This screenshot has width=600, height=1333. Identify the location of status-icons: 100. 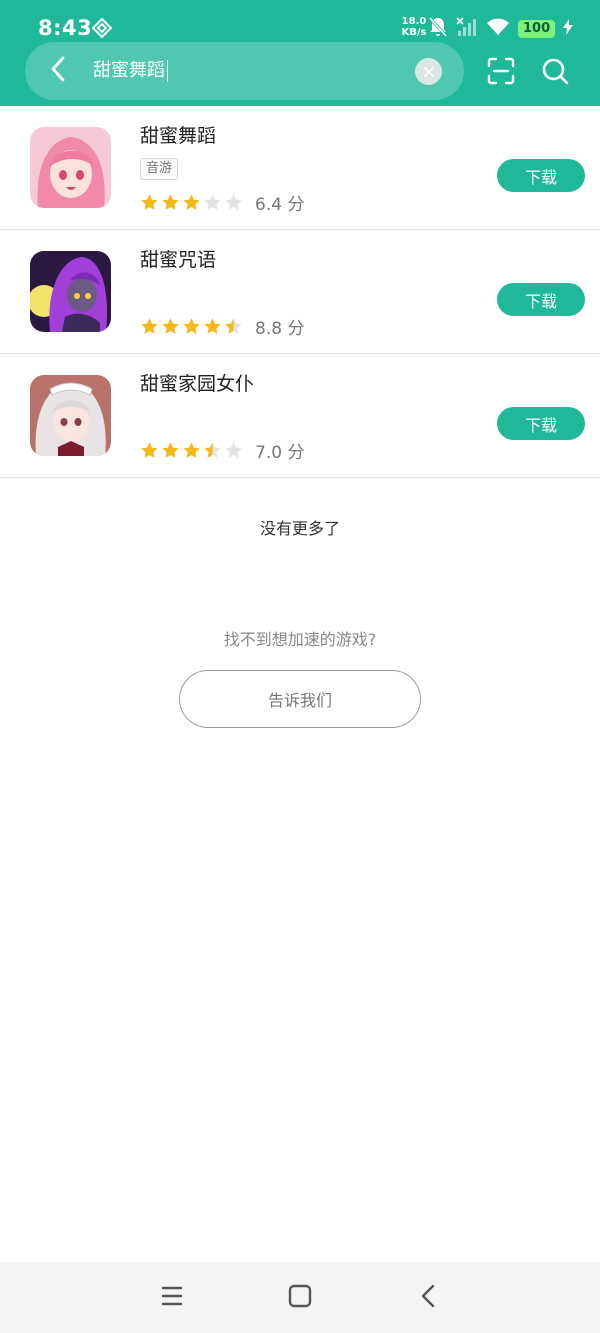
(501, 29).